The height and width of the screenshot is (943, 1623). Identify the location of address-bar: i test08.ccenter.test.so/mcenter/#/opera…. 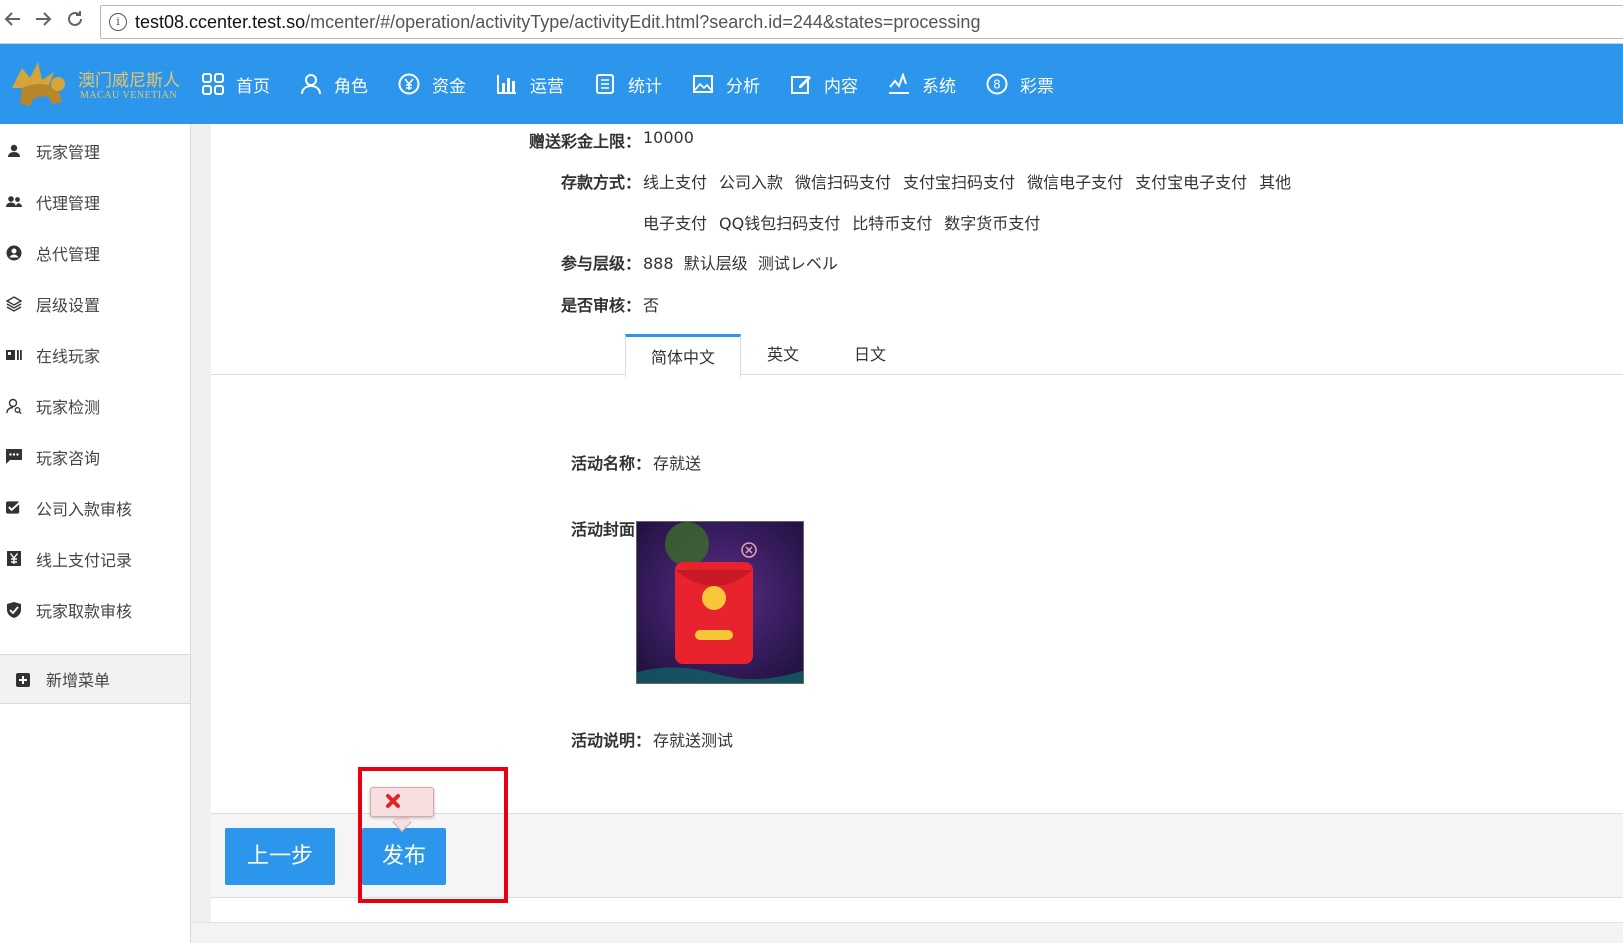
(861, 22).